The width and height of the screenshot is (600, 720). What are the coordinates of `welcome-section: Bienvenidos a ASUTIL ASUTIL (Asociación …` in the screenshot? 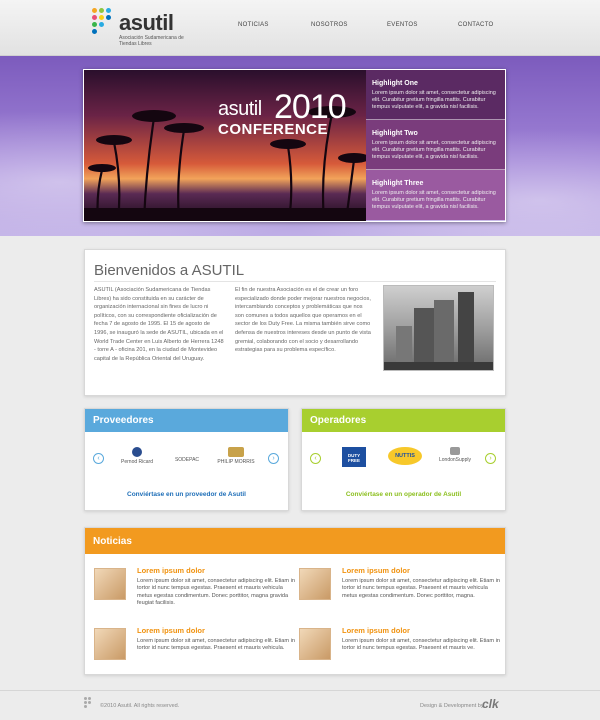 It's located at (295, 322).